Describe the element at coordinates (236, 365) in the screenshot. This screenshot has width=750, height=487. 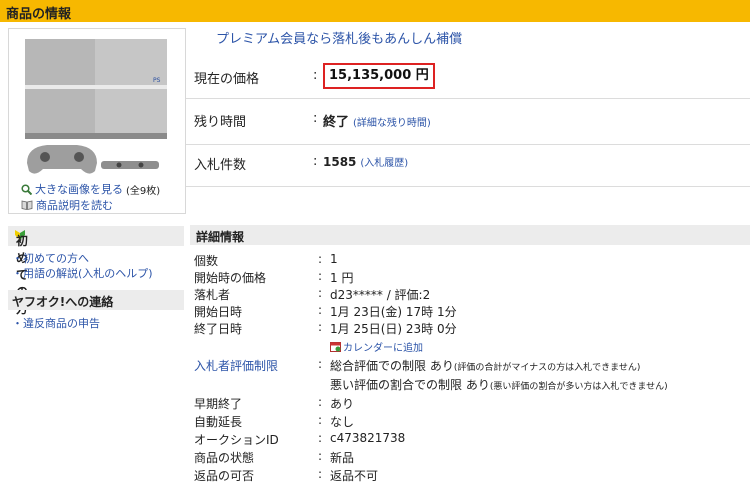
I see `bidder-rating-limit-link: 入札者評価制限` at that location.